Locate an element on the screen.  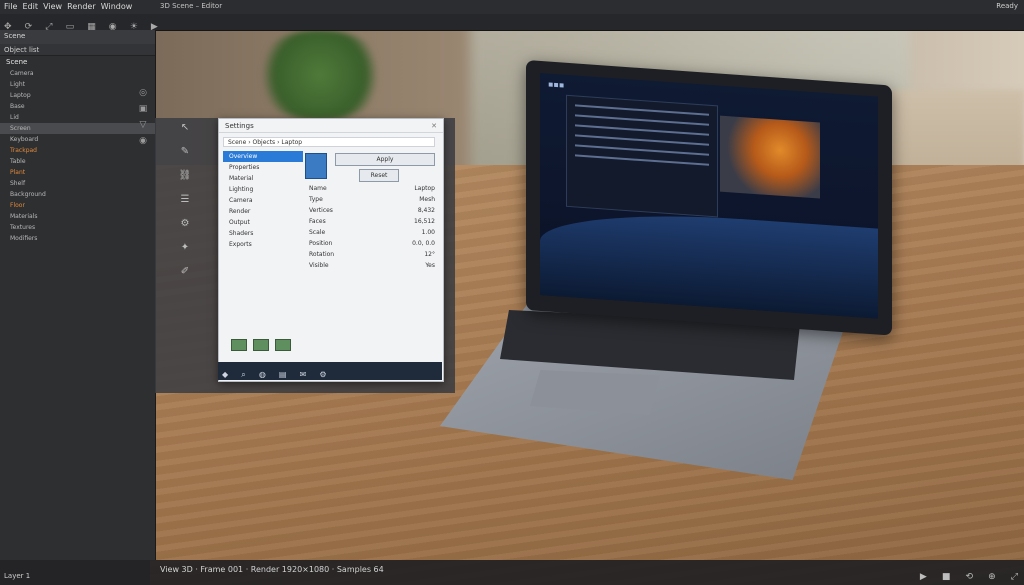
outliner-row: Keyboard is located at coordinates (77, 139).